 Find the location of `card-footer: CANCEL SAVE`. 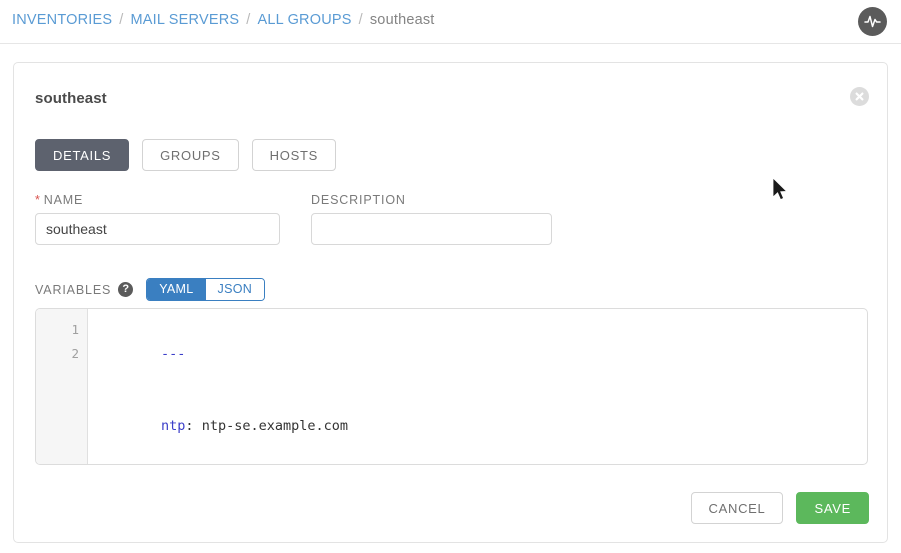

card-footer: CANCEL SAVE is located at coordinates (779, 508).